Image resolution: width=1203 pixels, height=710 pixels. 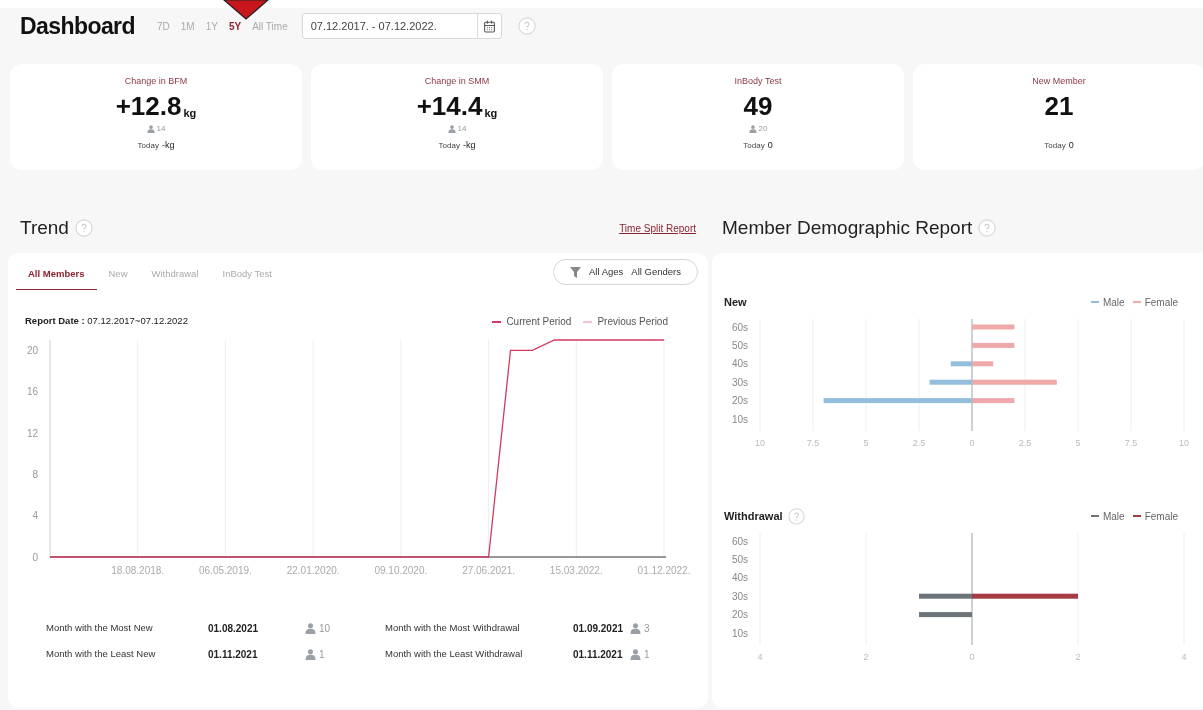 I want to click on page-title: Dashboard, so click(x=77, y=26).